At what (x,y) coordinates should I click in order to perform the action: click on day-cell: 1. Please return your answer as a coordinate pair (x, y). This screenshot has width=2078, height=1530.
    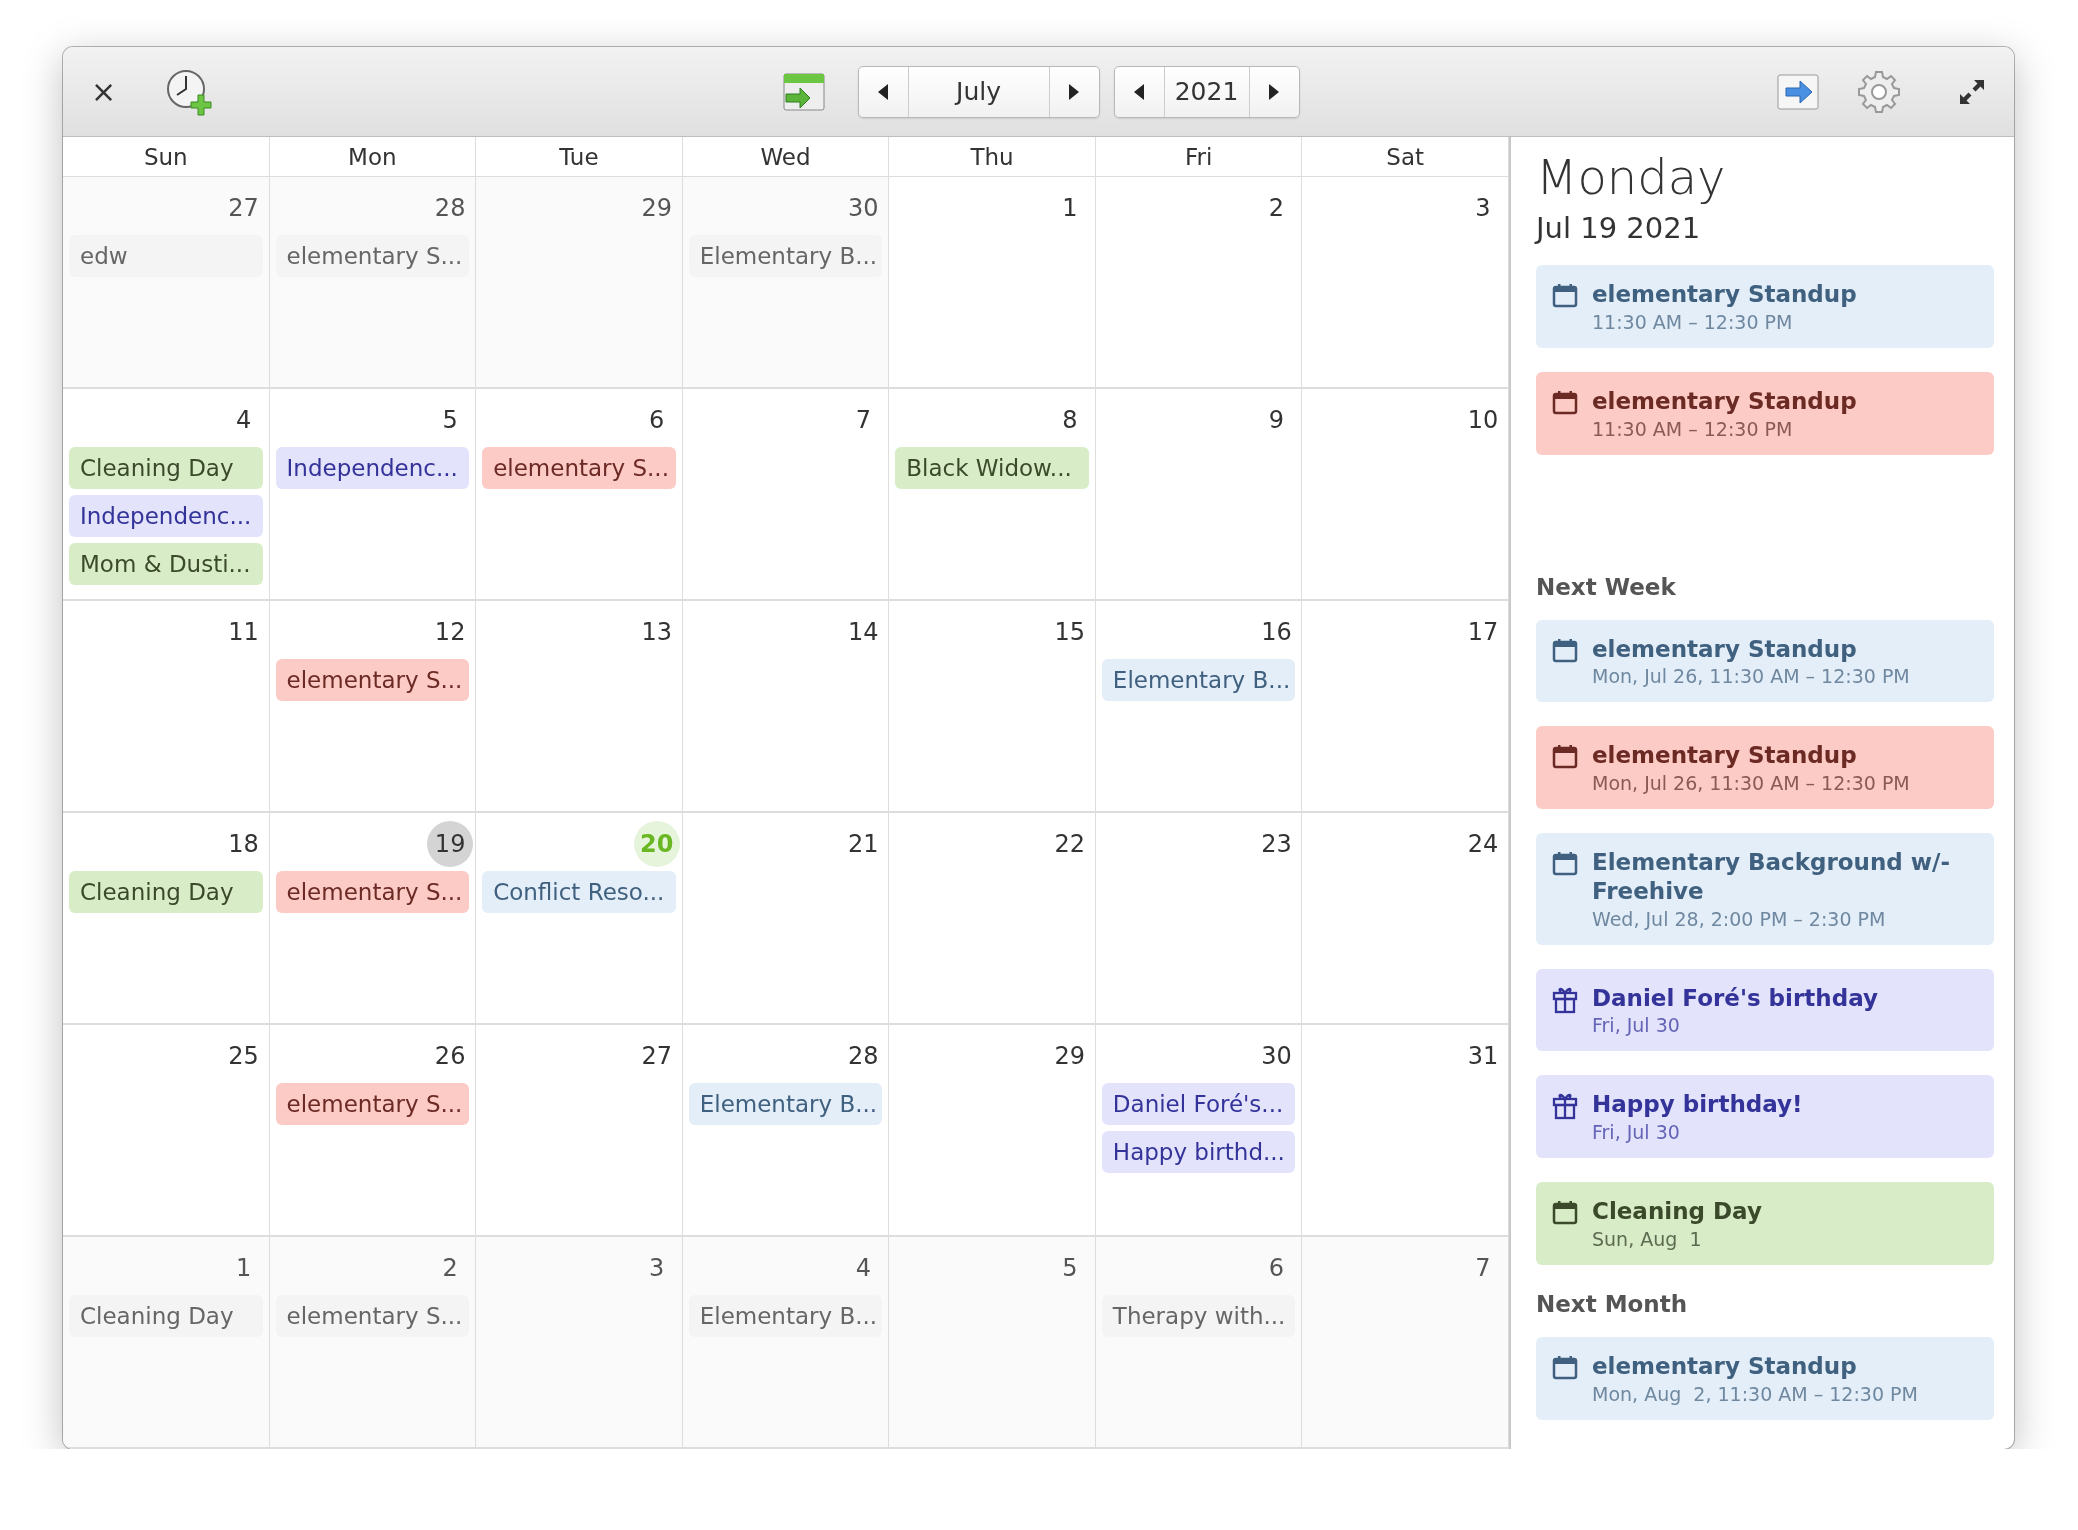
    Looking at the image, I should click on (992, 283).